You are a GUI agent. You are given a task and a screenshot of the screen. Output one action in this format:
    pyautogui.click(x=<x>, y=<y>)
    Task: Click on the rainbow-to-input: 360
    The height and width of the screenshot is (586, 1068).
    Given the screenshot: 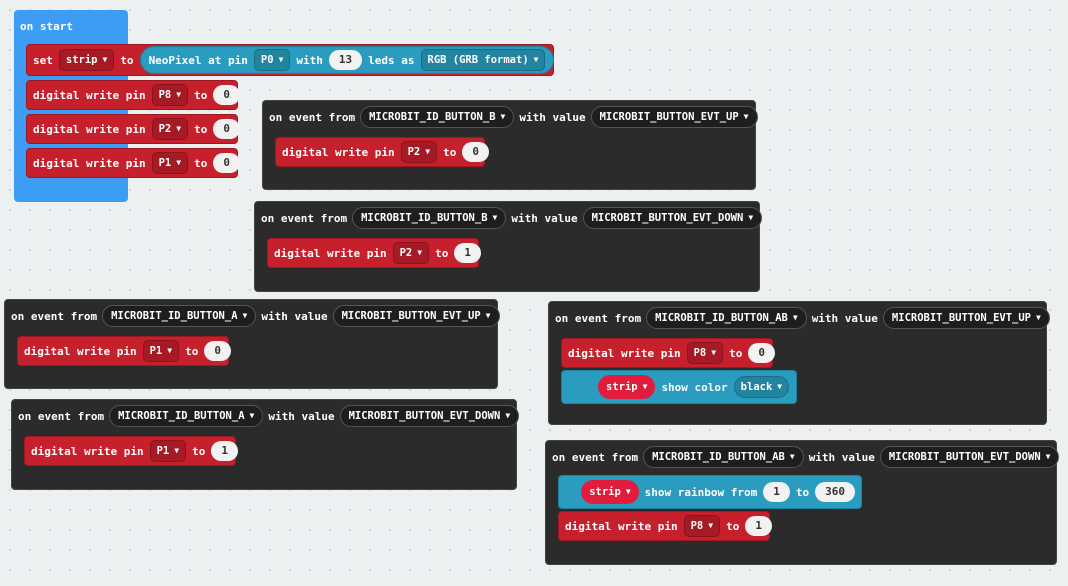 What is the action you would take?
    pyautogui.click(x=835, y=492)
    